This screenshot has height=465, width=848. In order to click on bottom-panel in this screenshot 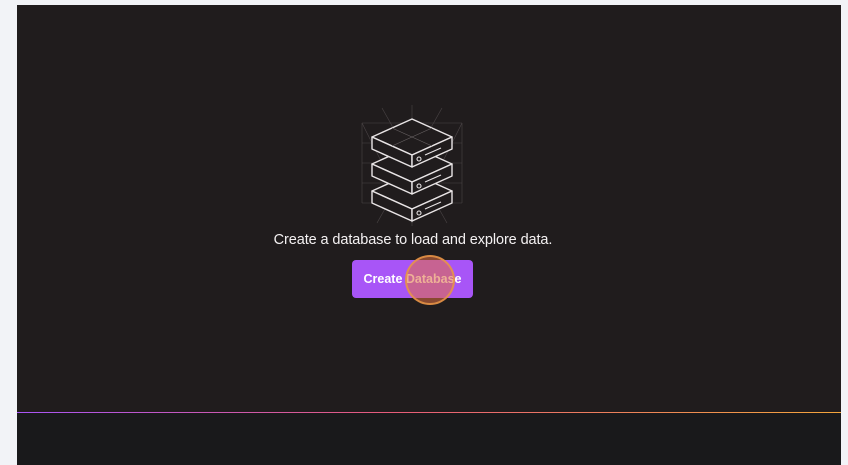, I will do `click(429, 439)`.